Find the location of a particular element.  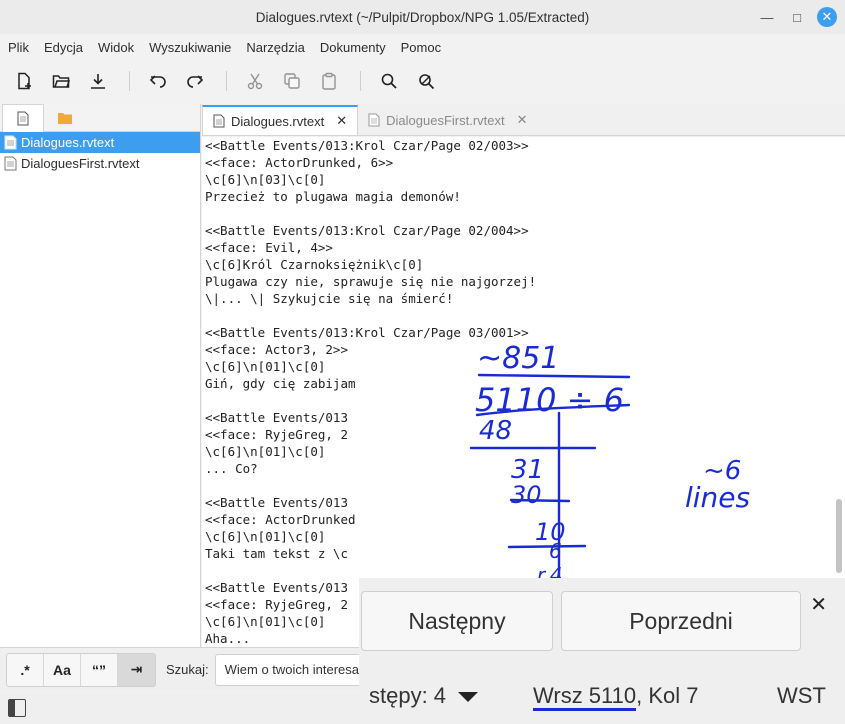

file-item-label: Dialogues.rvtext is located at coordinates (68, 142).